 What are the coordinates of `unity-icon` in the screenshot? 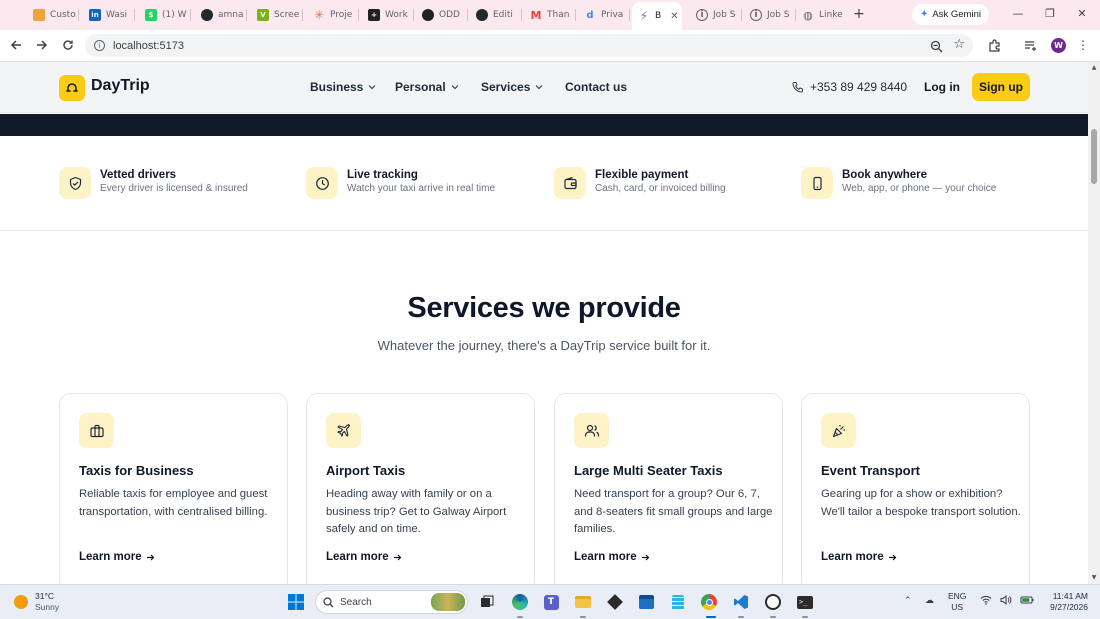 It's located at (615, 602).